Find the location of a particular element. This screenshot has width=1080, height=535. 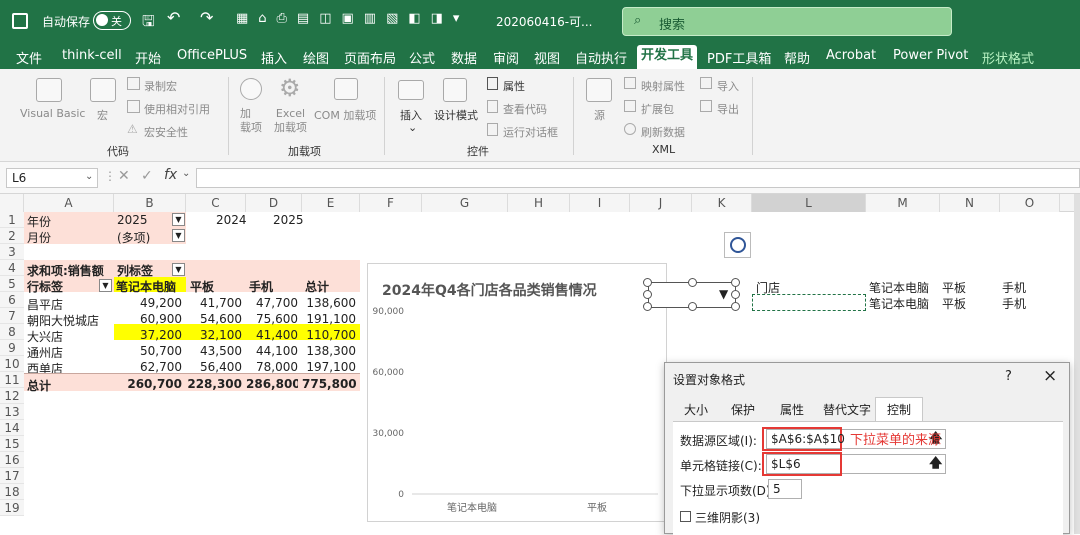

dropdown-lines-input: 5 is located at coordinates (785, 489).